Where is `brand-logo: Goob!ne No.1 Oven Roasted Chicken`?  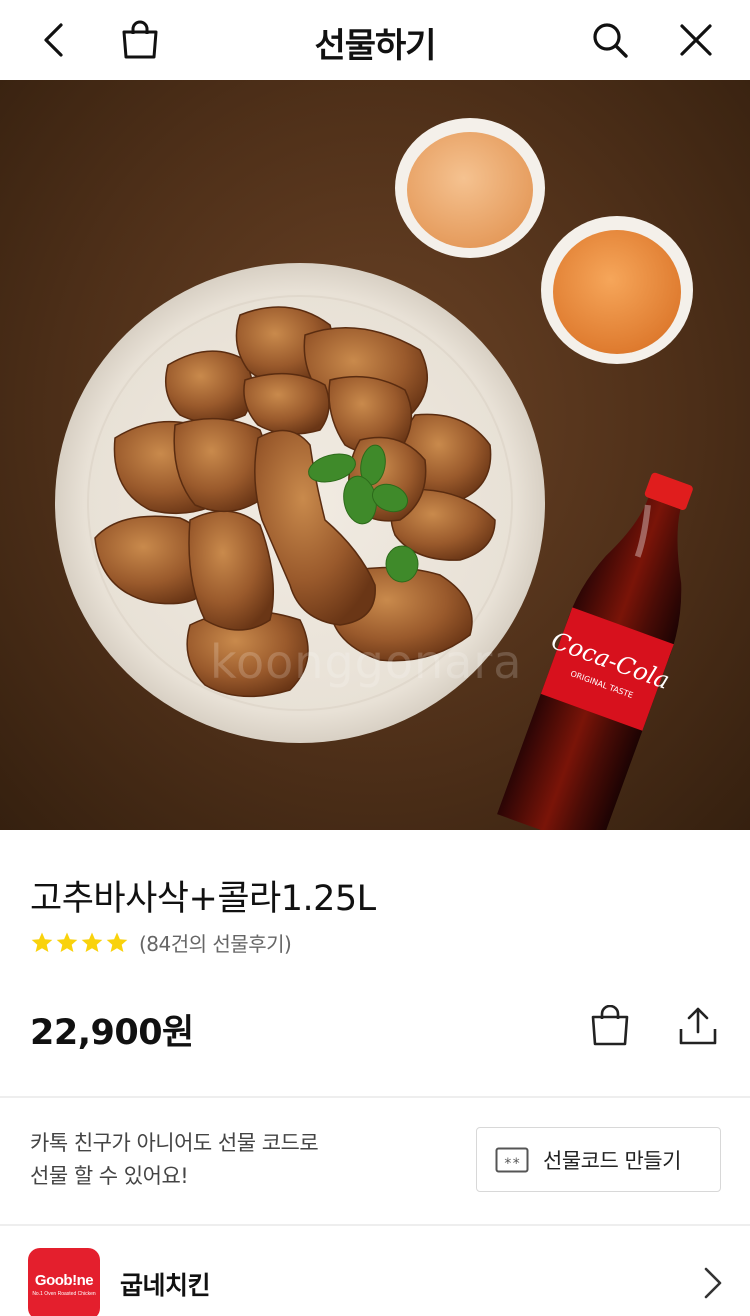
brand-logo: Goob!ne No.1 Oven Roasted Chicken is located at coordinates (64, 1282).